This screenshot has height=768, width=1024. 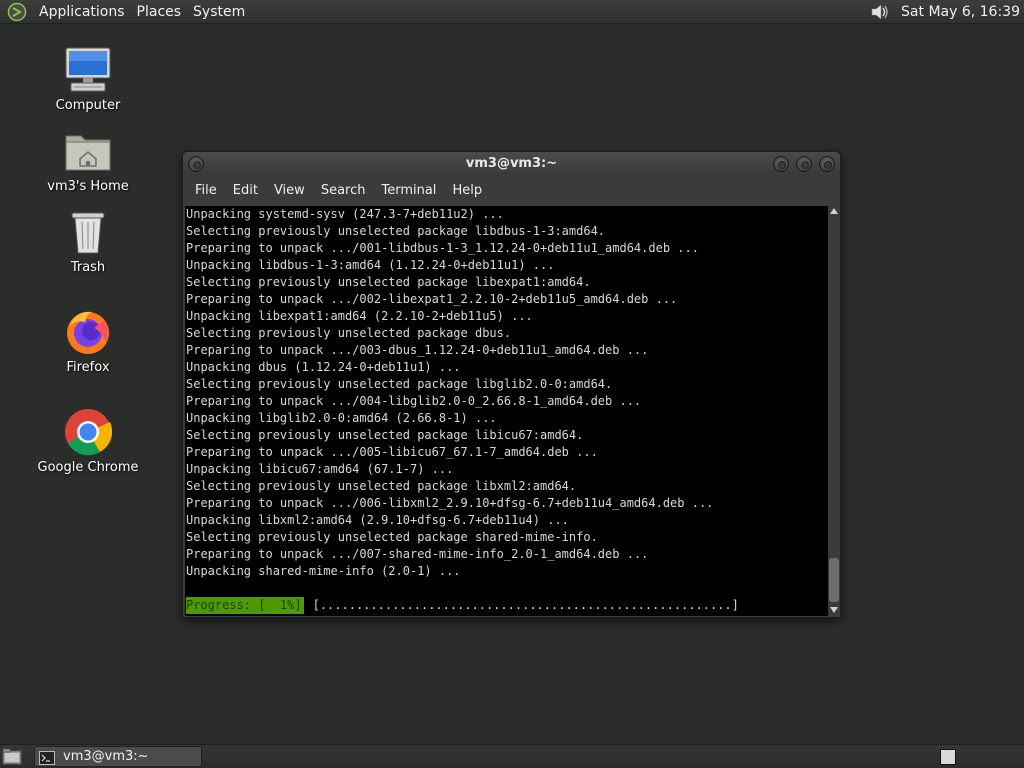 What do you see at coordinates (343, 191) in the screenshot?
I see `menu-search: Search` at bounding box center [343, 191].